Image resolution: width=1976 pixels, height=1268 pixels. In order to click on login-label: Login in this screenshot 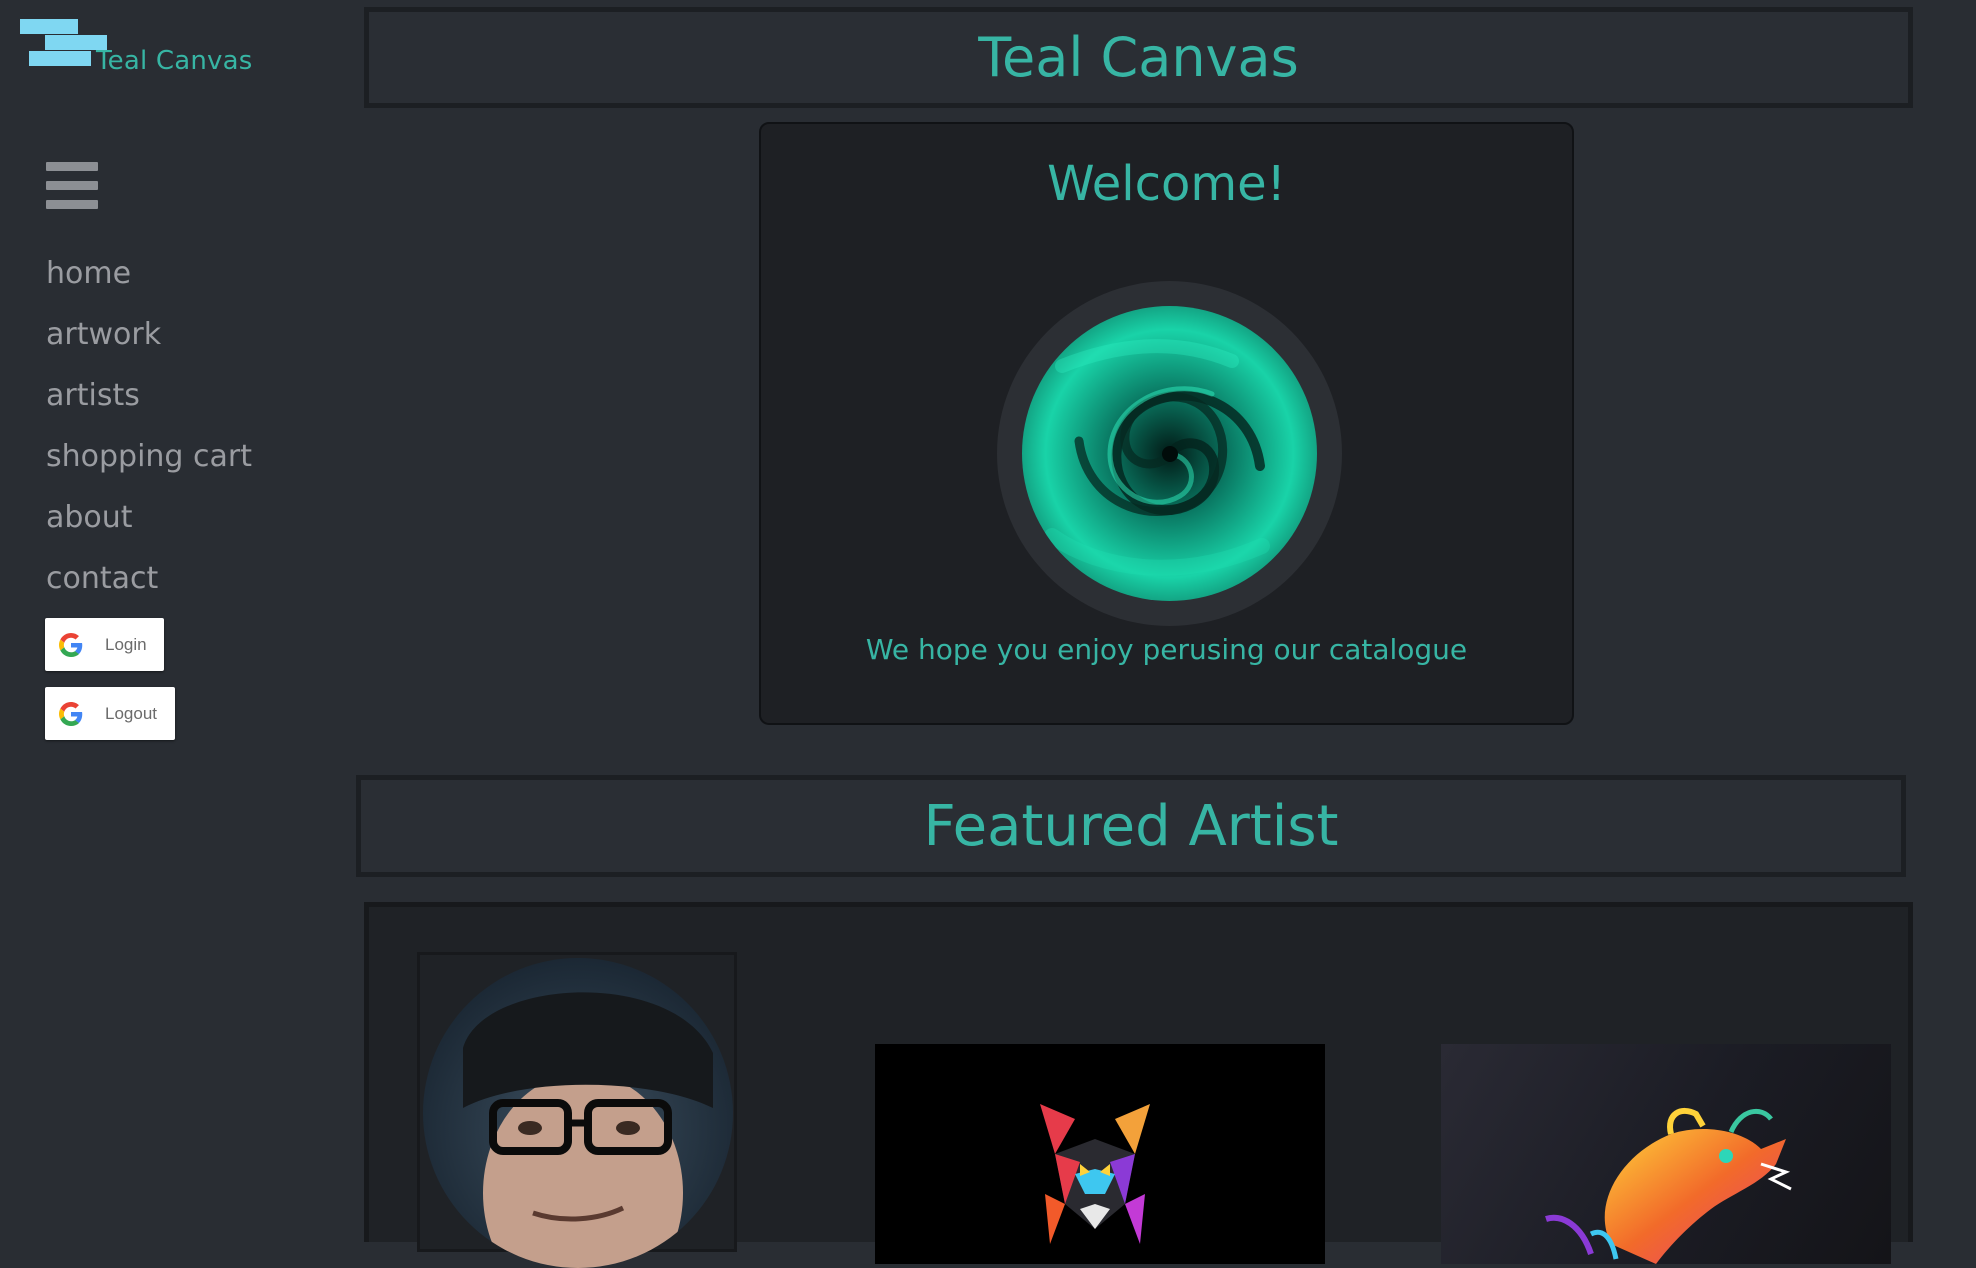, I will do `click(126, 644)`.